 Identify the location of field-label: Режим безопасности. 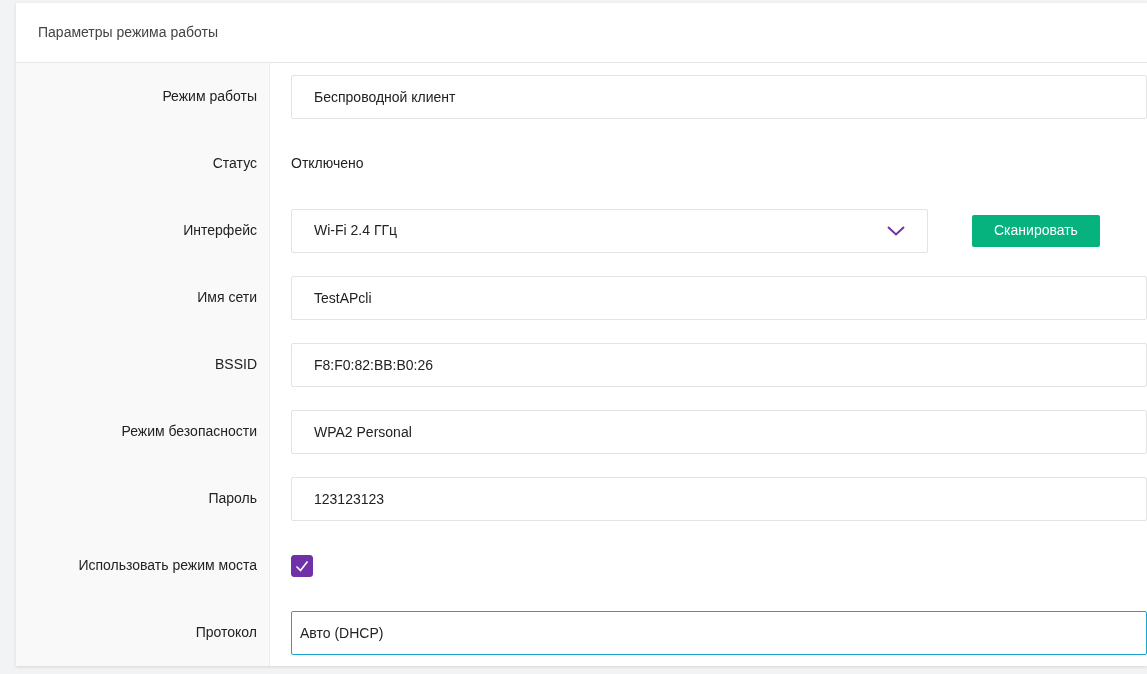
(189, 431).